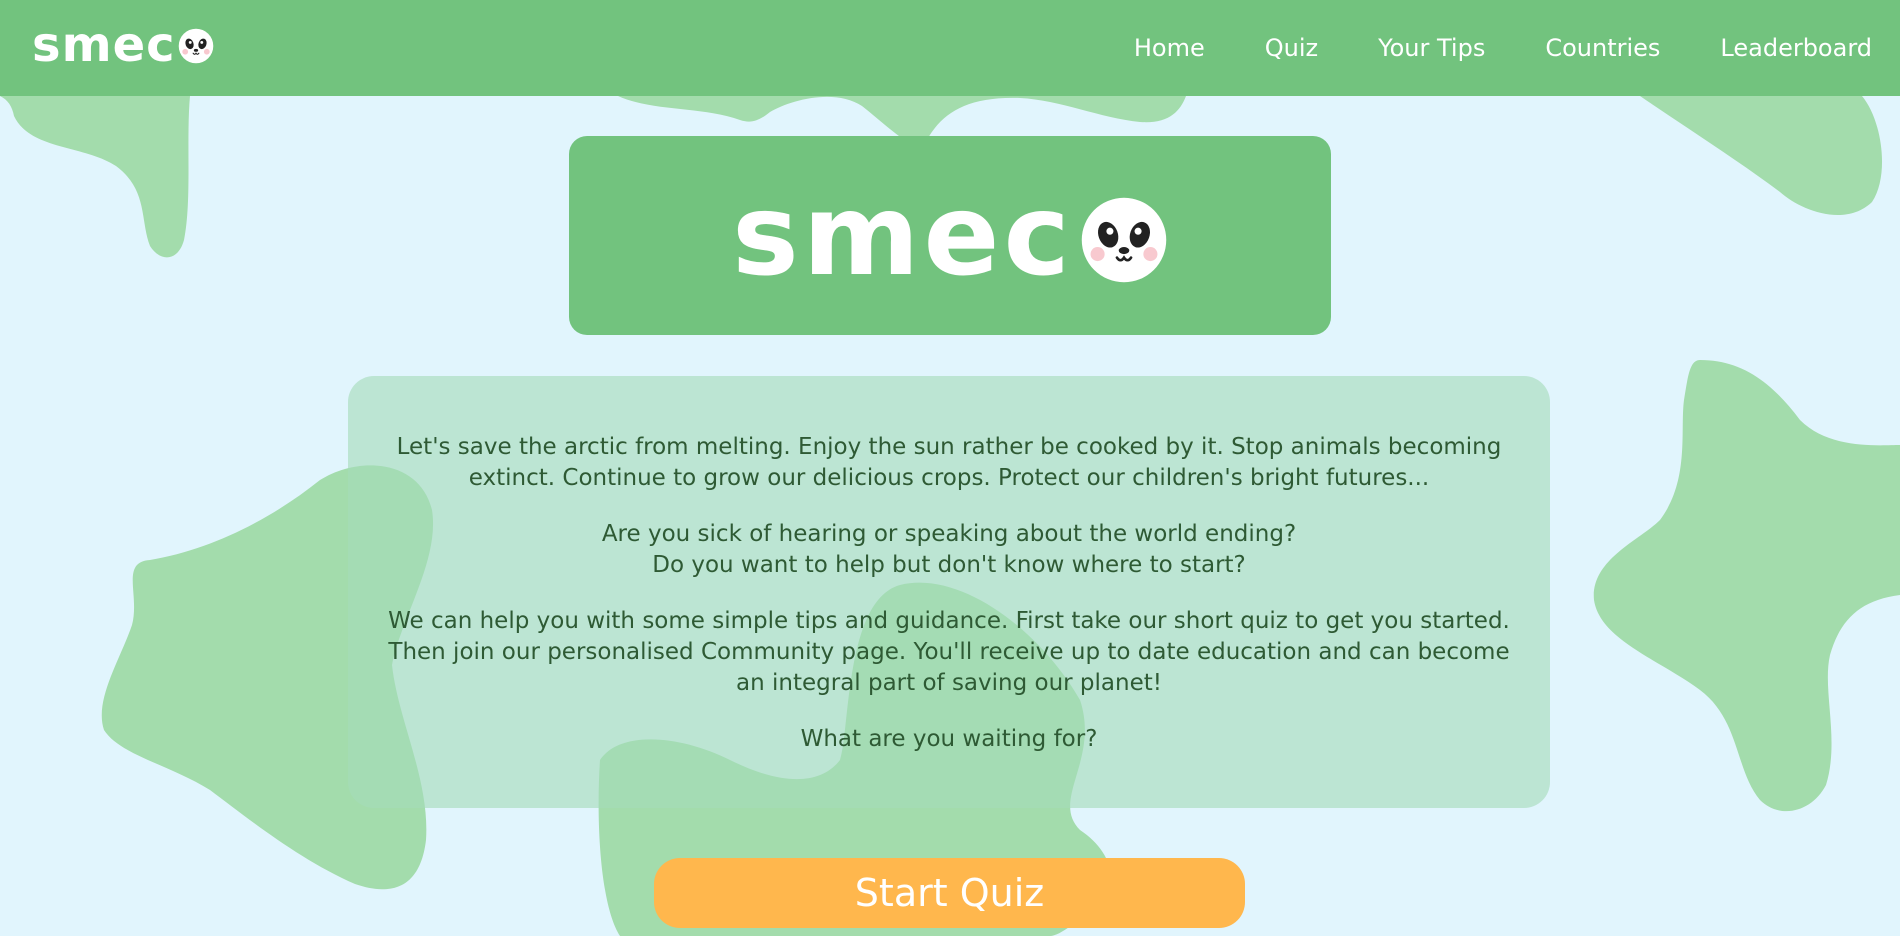 The width and height of the screenshot is (1900, 936). I want to click on blob-top-right, so click(1761, 156).